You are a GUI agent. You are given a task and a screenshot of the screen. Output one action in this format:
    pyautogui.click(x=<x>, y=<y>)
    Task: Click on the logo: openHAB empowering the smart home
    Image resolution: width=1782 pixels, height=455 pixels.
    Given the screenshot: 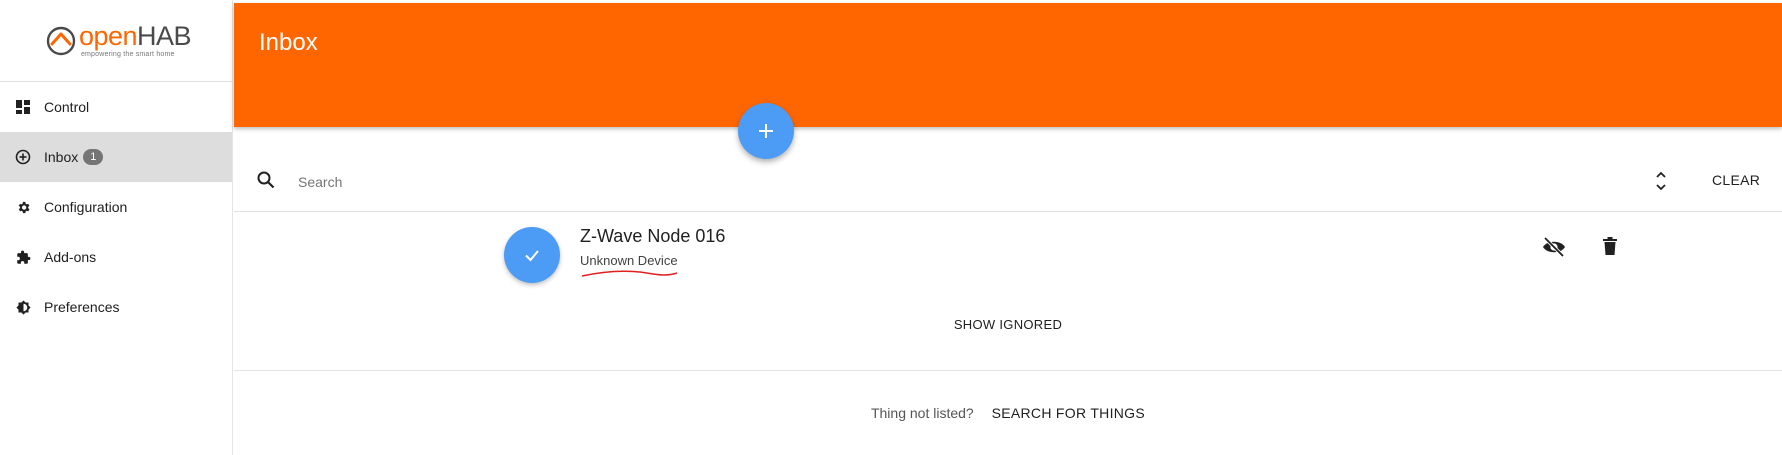 What is the action you would take?
    pyautogui.click(x=116, y=41)
    